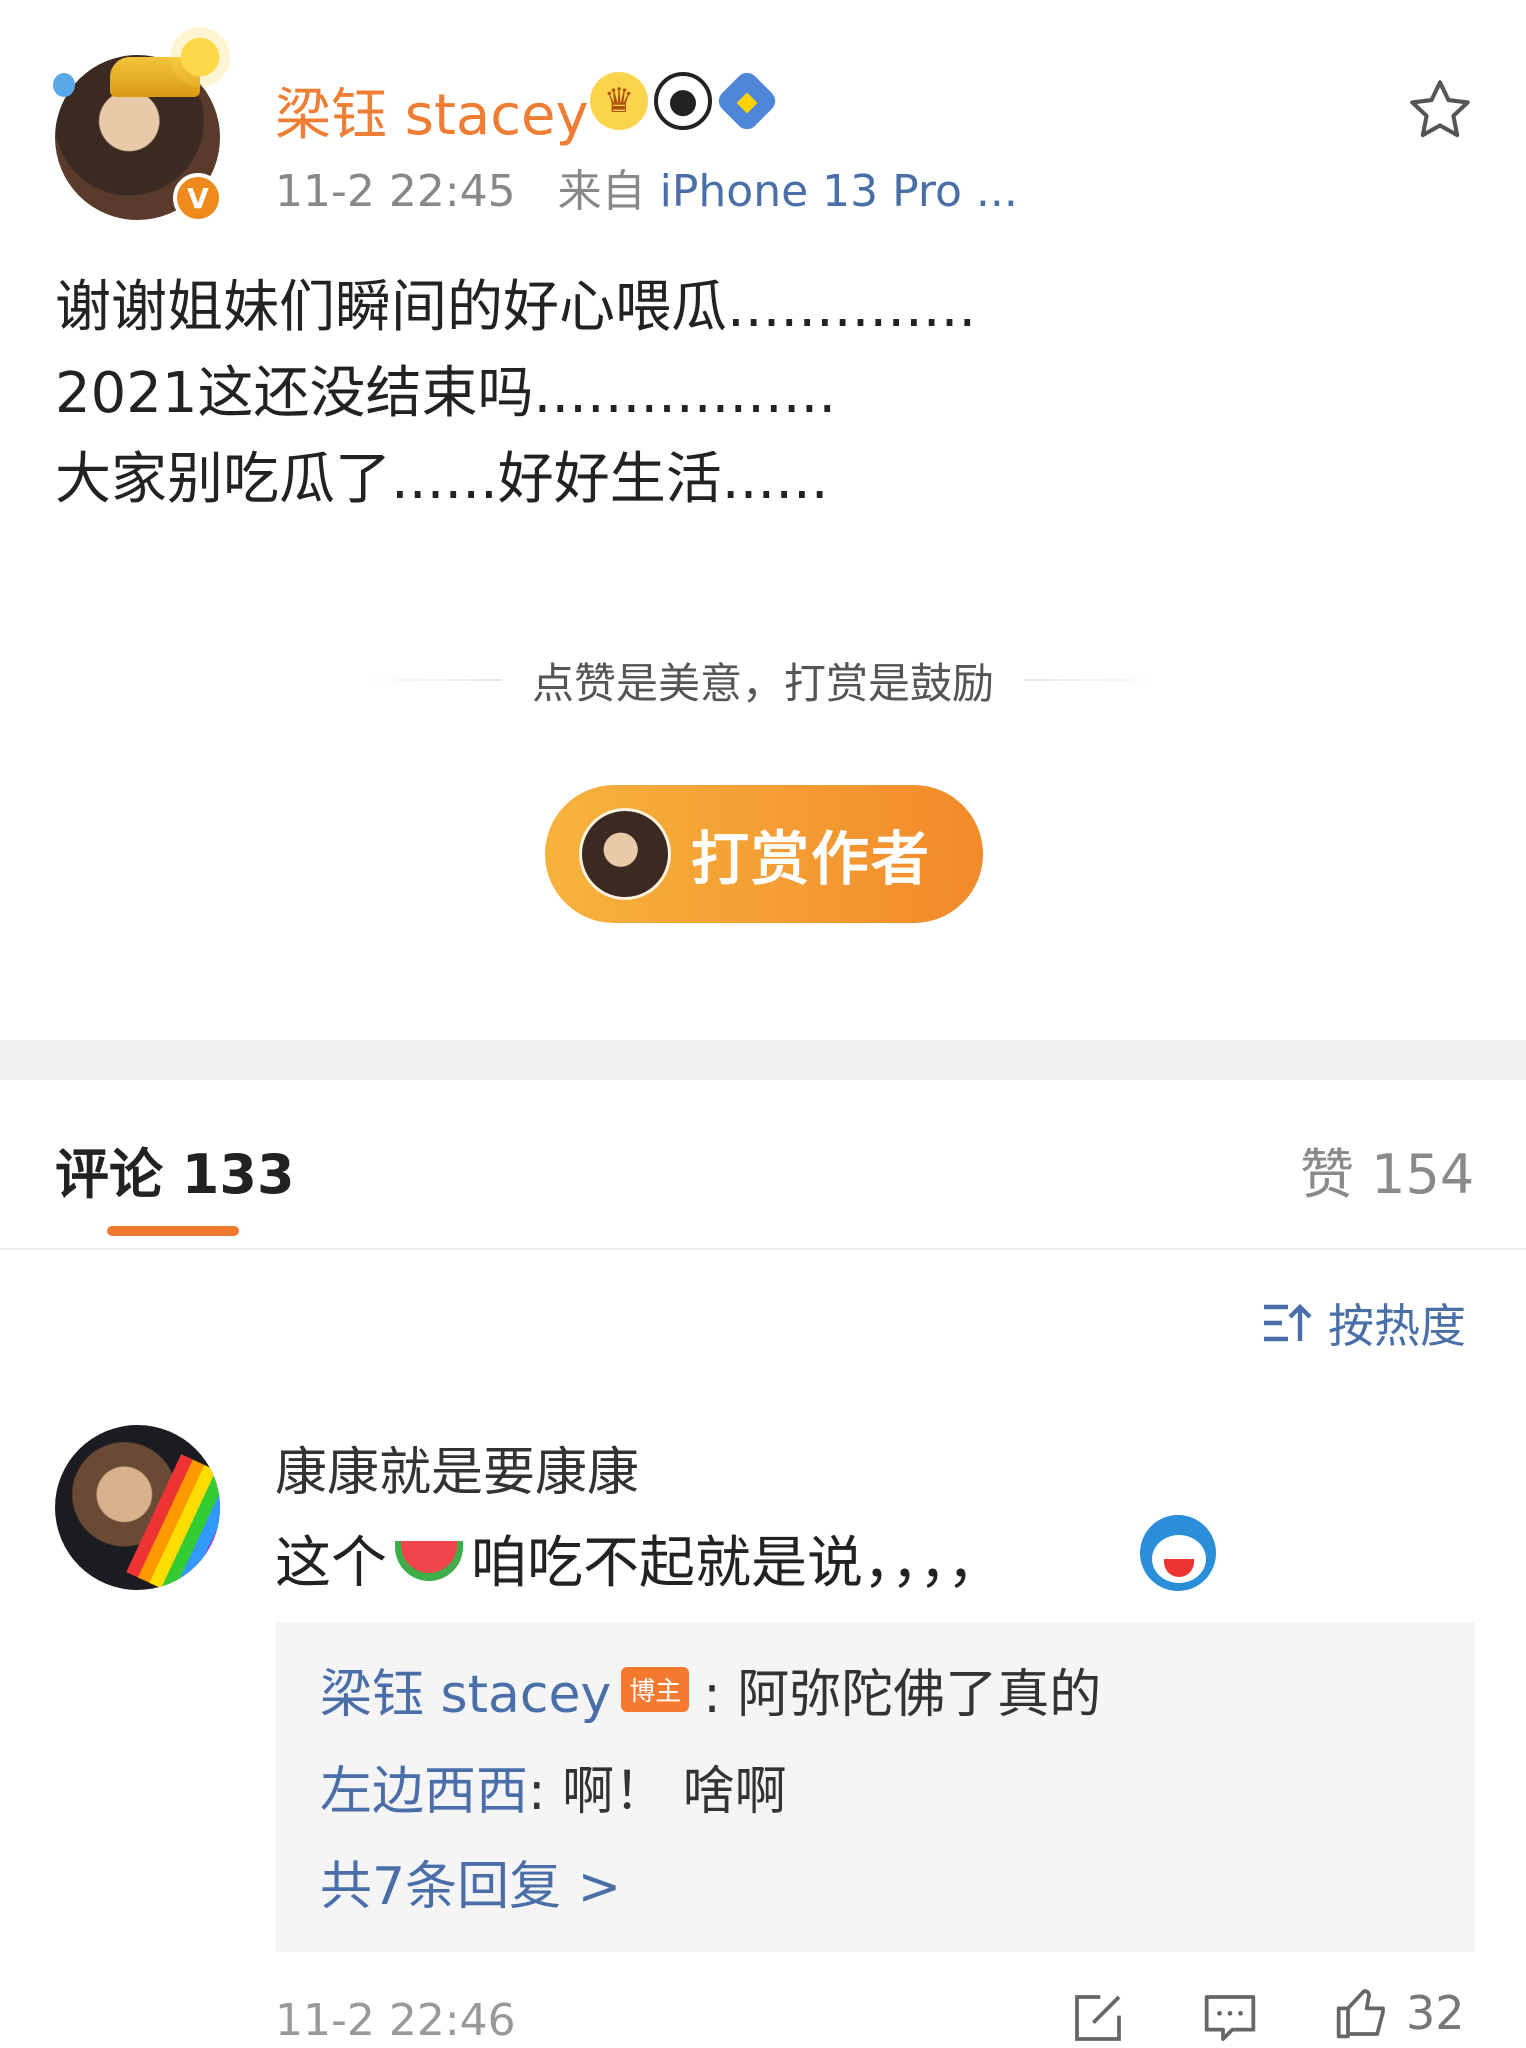 This screenshot has height=2048, width=1526. Describe the element at coordinates (657, 1792) in the screenshot. I see `reply-text: : 啊！ 啥啊` at that location.